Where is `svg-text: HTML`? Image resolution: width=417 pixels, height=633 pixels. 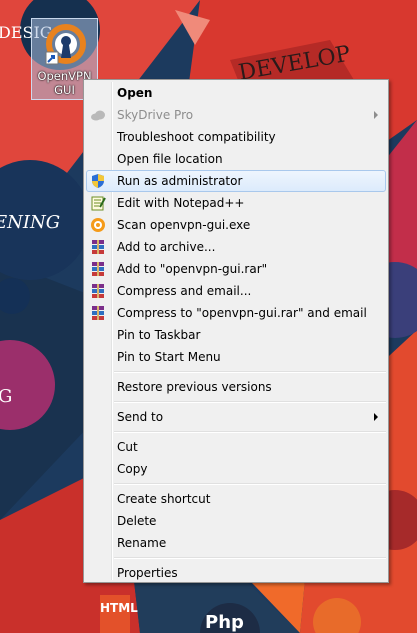
svg-text: HTML is located at coordinates (119, 608).